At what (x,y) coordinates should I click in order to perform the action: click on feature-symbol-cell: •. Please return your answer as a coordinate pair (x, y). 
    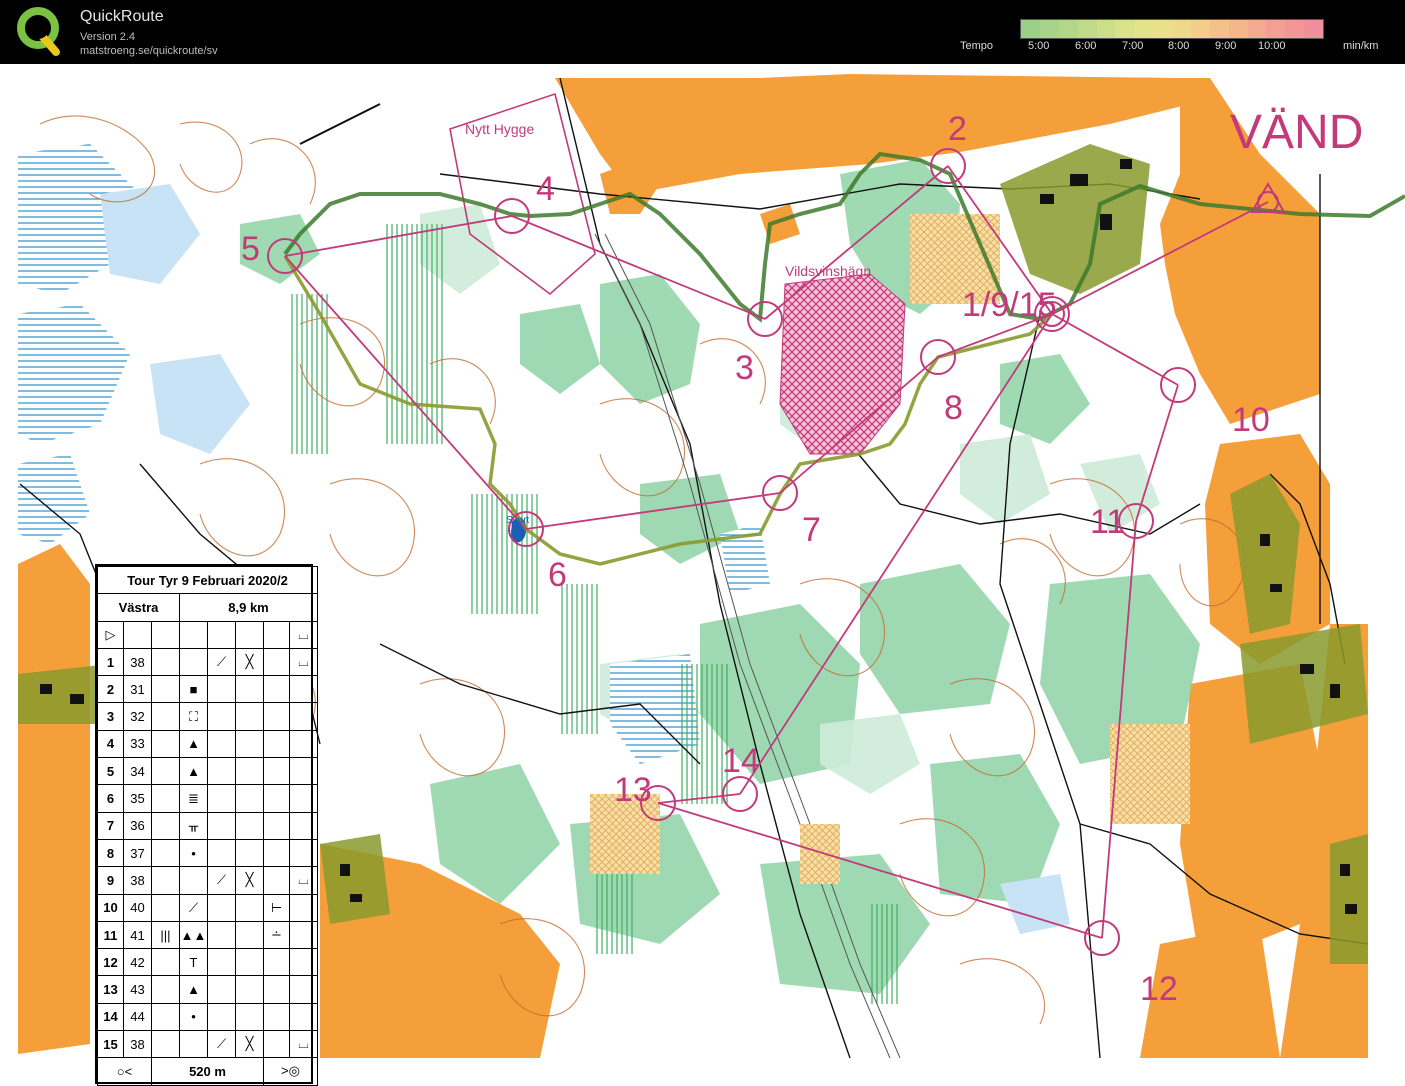
    Looking at the image, I should click on (193, 1017).